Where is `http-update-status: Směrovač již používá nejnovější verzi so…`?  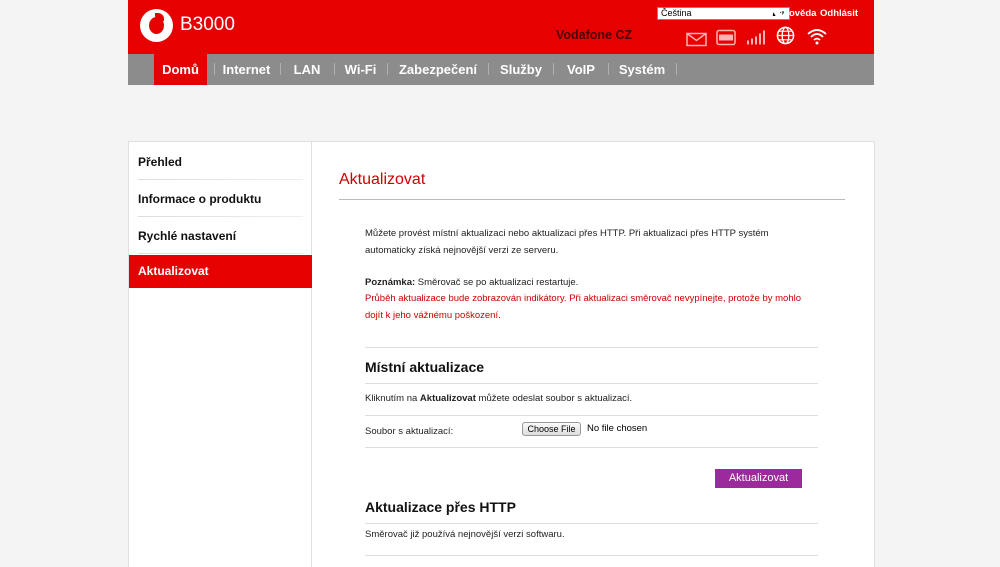 http-update-status: Směrovač již používá nejnovější verzi so… is located at coordinates (465, 534).